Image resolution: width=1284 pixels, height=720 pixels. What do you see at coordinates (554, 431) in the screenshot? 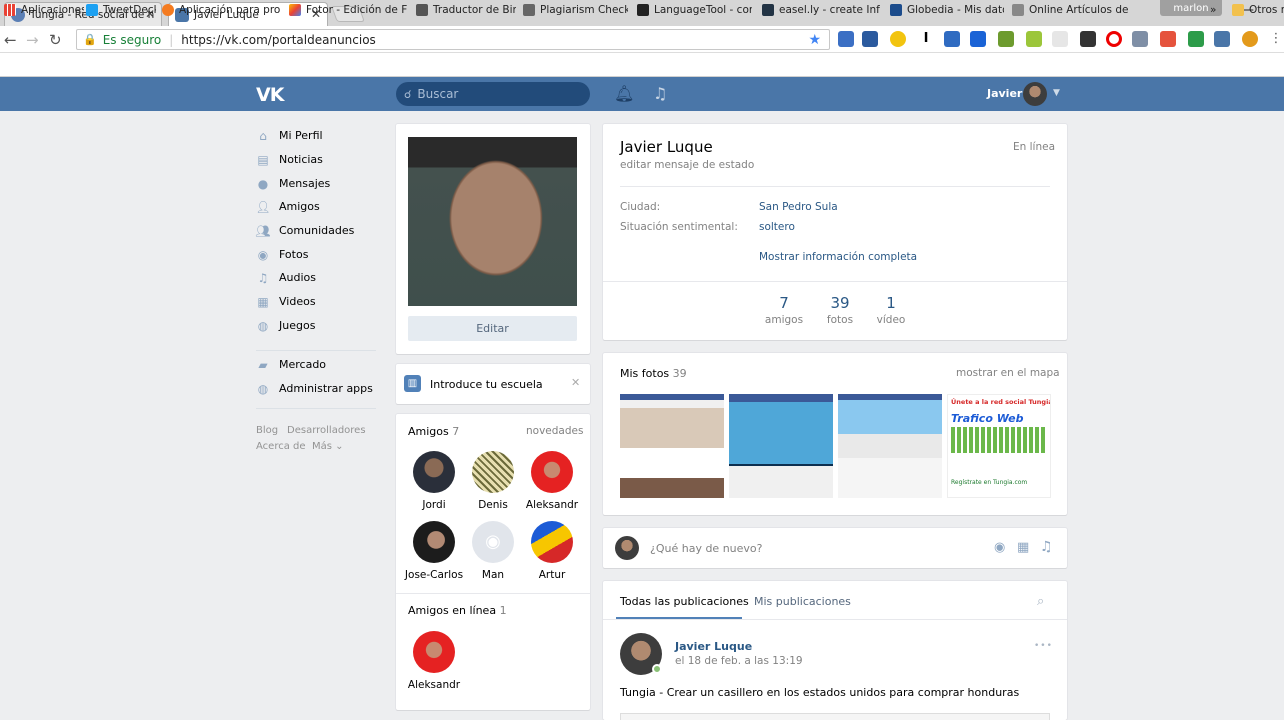
I see `friends-updates-link: novedades` at bounding box center [554, 431].